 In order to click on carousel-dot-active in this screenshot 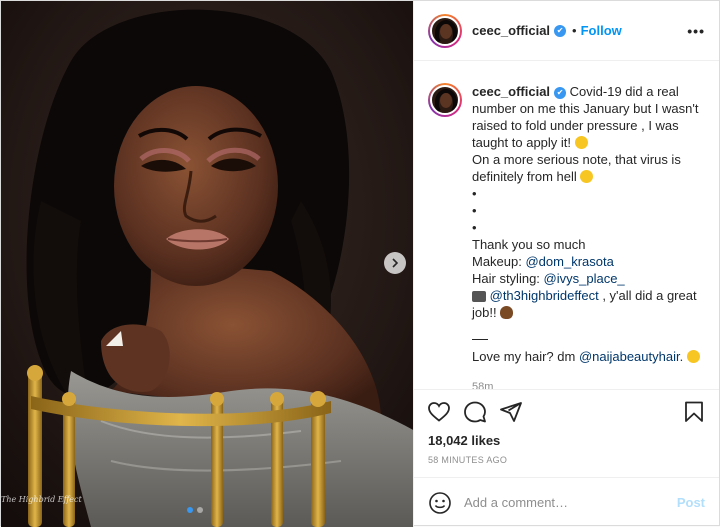, I will do `click(190, 510)`.